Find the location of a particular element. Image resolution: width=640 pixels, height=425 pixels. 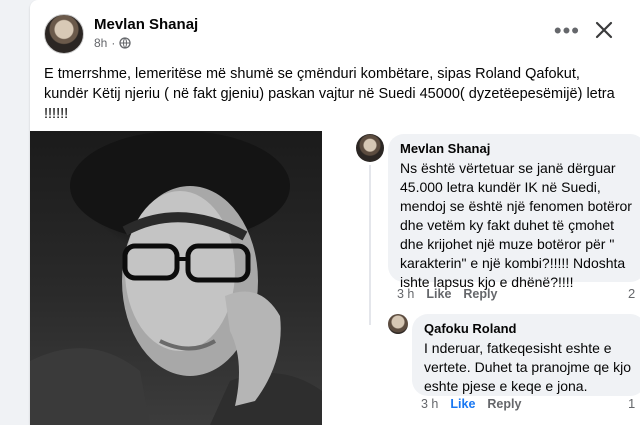

like-button: Like is located at coordinates (438, 294).